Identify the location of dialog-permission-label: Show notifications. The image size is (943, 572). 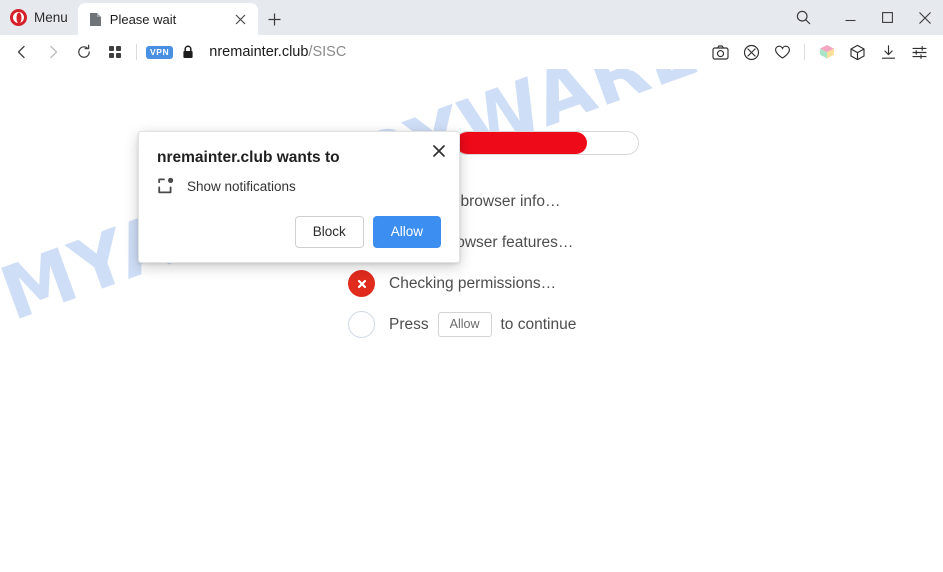
(241, 186).